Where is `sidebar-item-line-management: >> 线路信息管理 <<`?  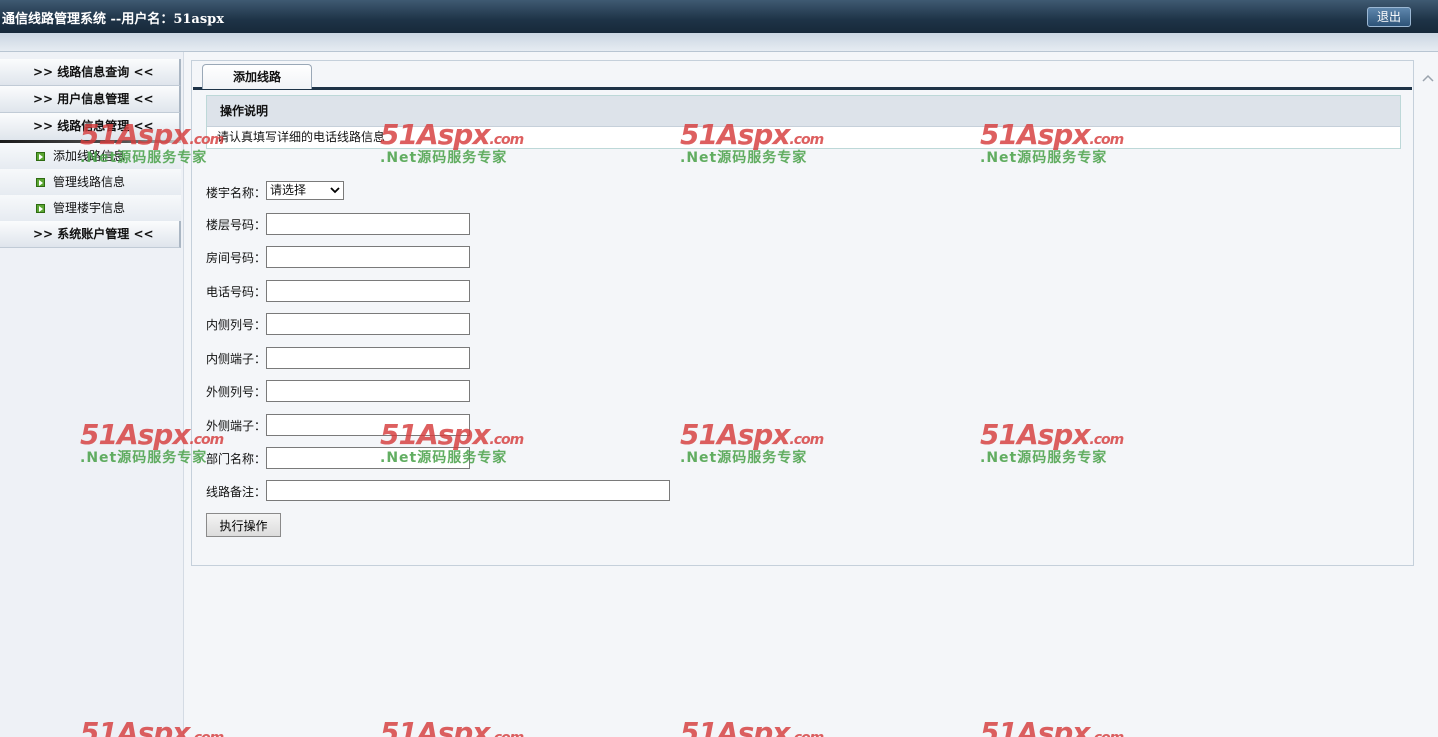 sidebar-item-line-management: >> 线路信息管理 << is located at coordinates (90, 126).